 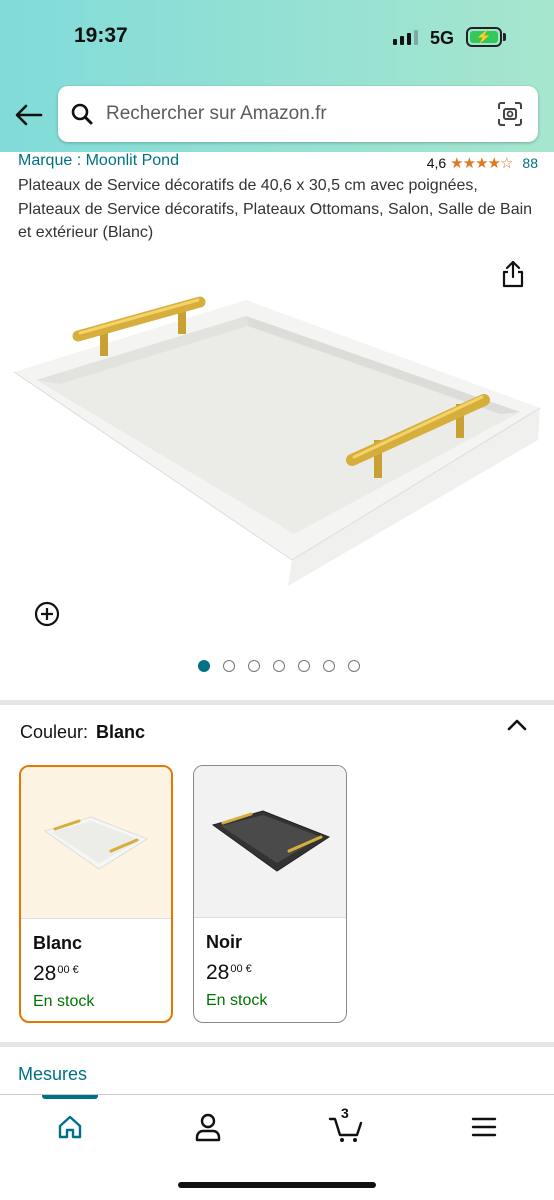 I want to click on swatch-name: Blanc, so click(x=58, y=943).